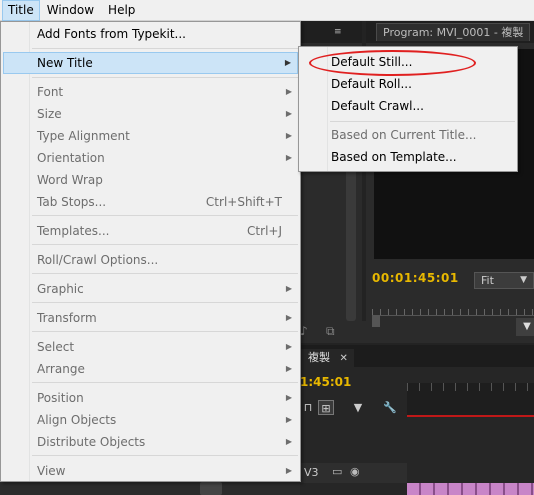 The width and height of the screenshot is (534, 495). I want to click on track-label: V3, so click(311, 472).